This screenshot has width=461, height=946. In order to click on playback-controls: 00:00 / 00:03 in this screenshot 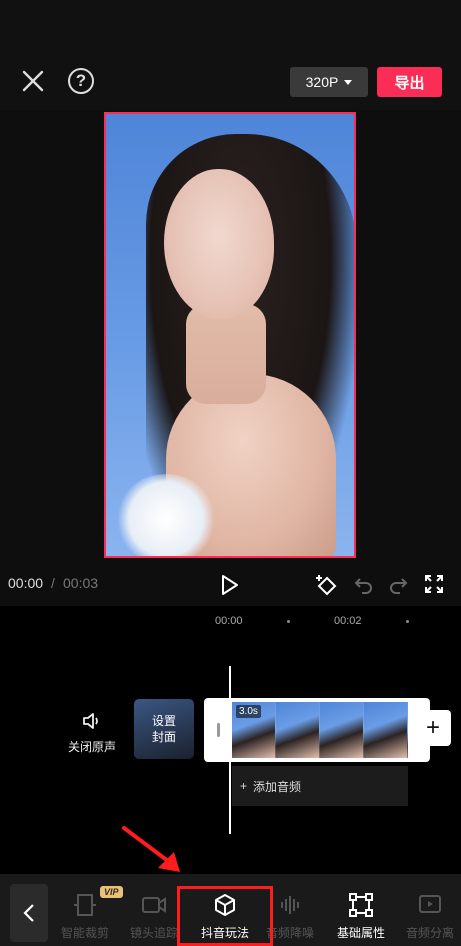, I will do `click(230, 586)`.